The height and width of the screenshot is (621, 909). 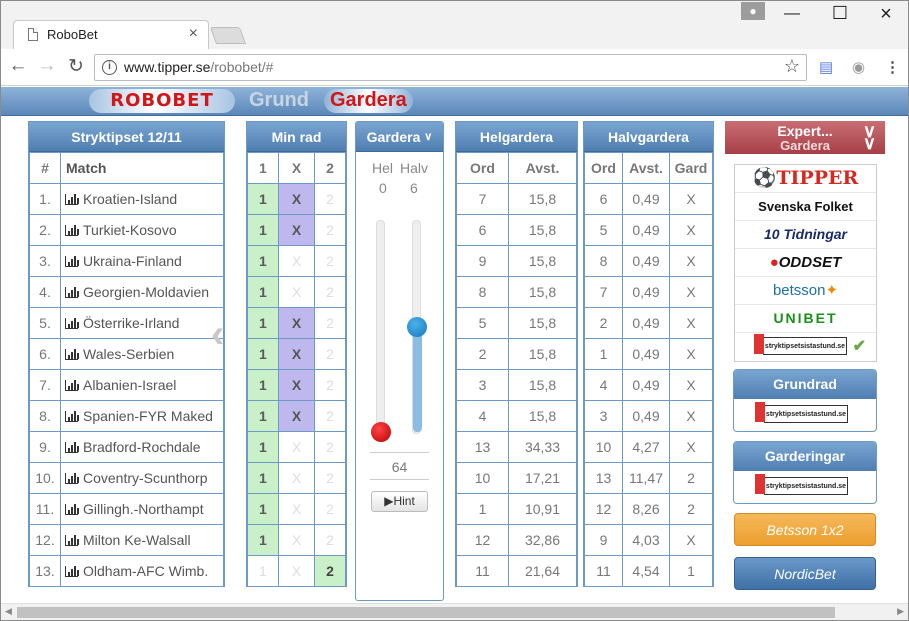 What do you see at coordinates (145, 571) in the screenshot?
I see `match-name: Oldham-AFC Wimb.` at bounding box center [145, 571].